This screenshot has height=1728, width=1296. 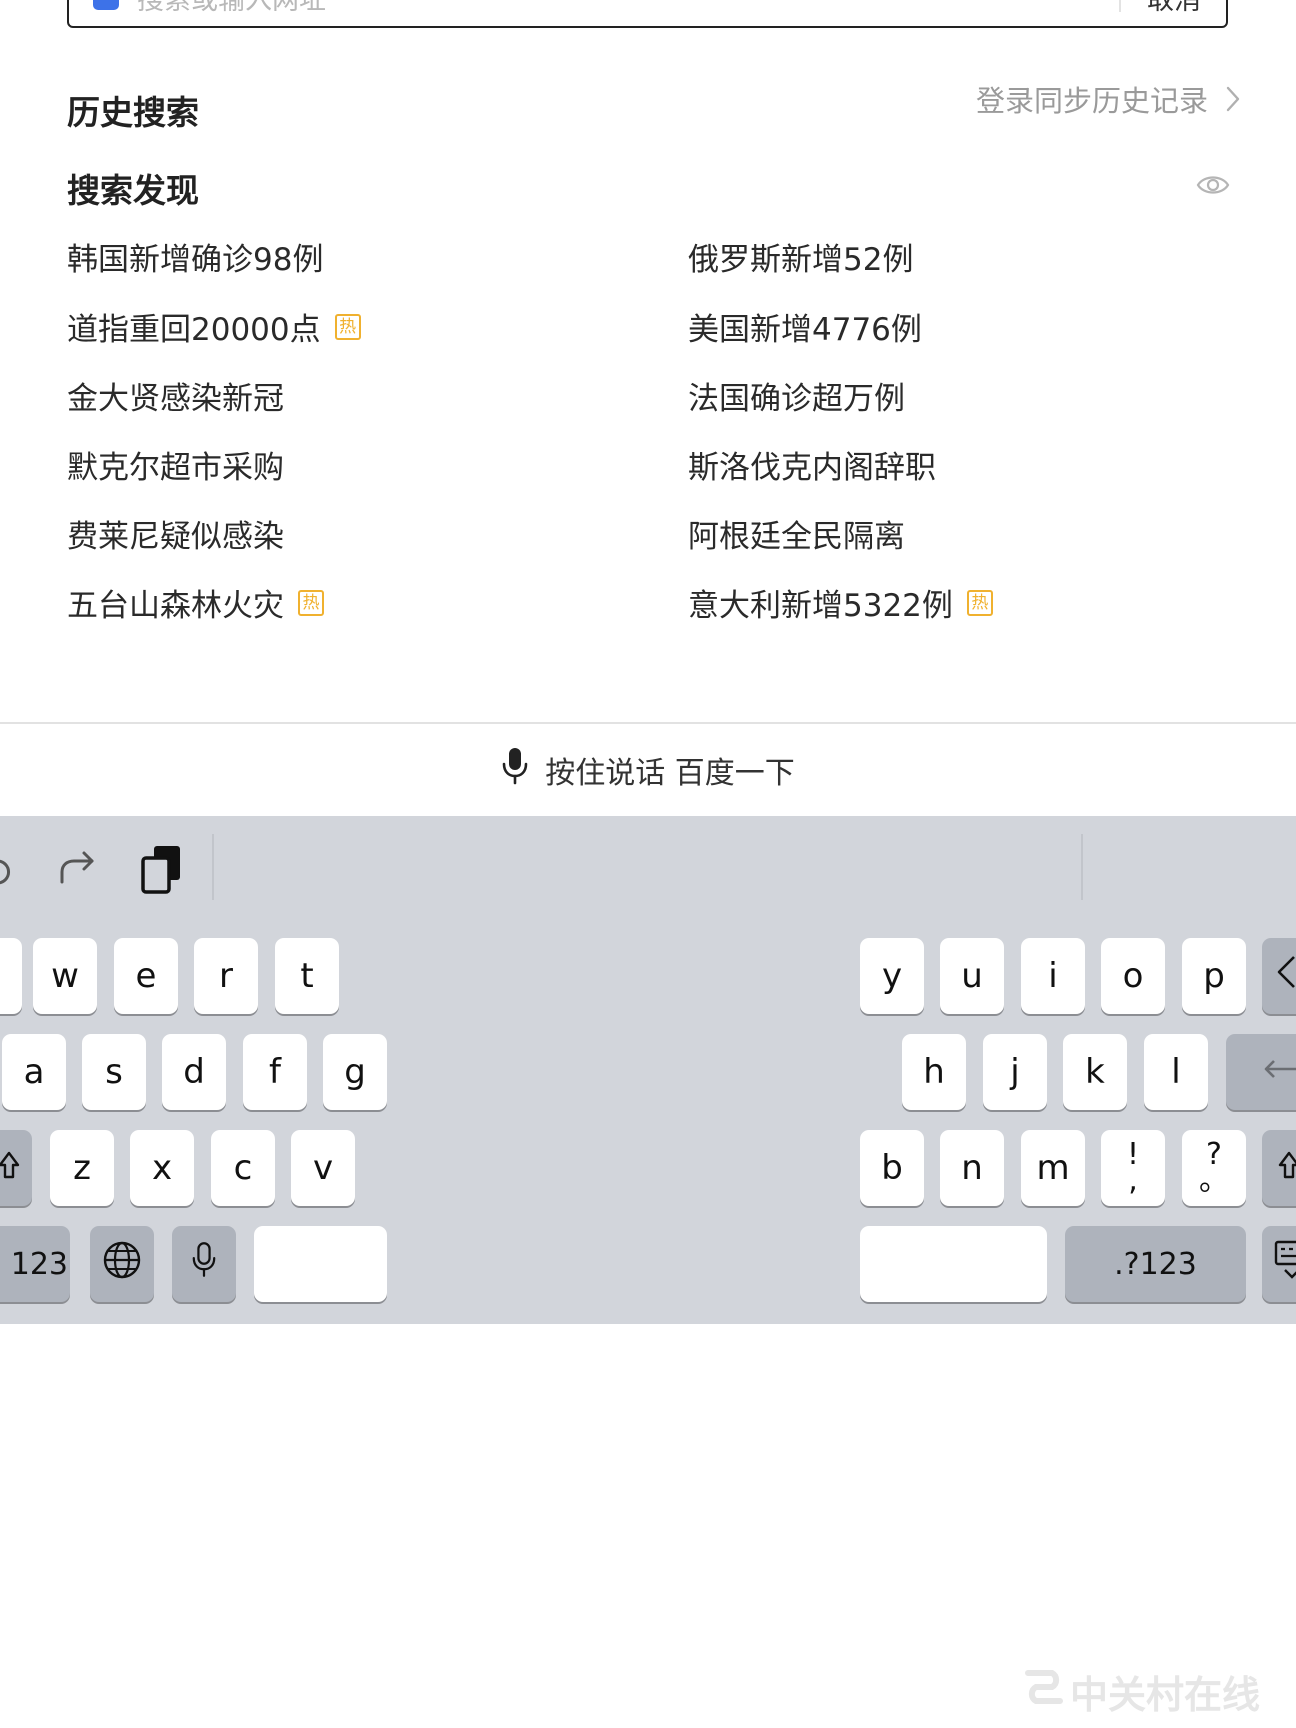 I want to click on key-stack: ! ,, so click(x=1133, y=1169).